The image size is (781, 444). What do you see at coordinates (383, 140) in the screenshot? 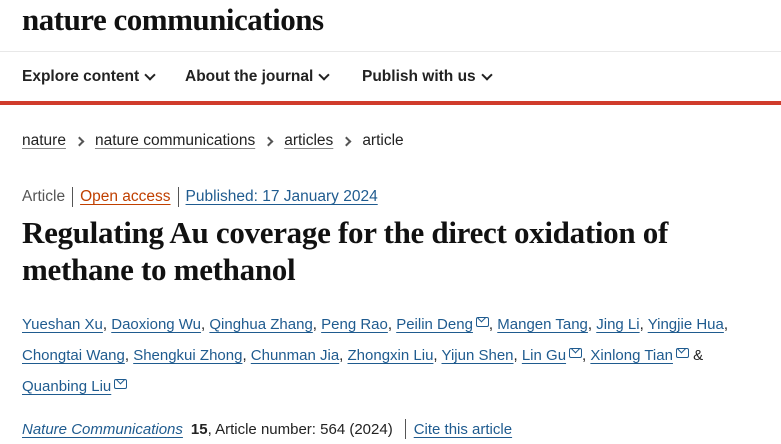
I see `breadcrumb-current: article` at bounding box center [383, 140].